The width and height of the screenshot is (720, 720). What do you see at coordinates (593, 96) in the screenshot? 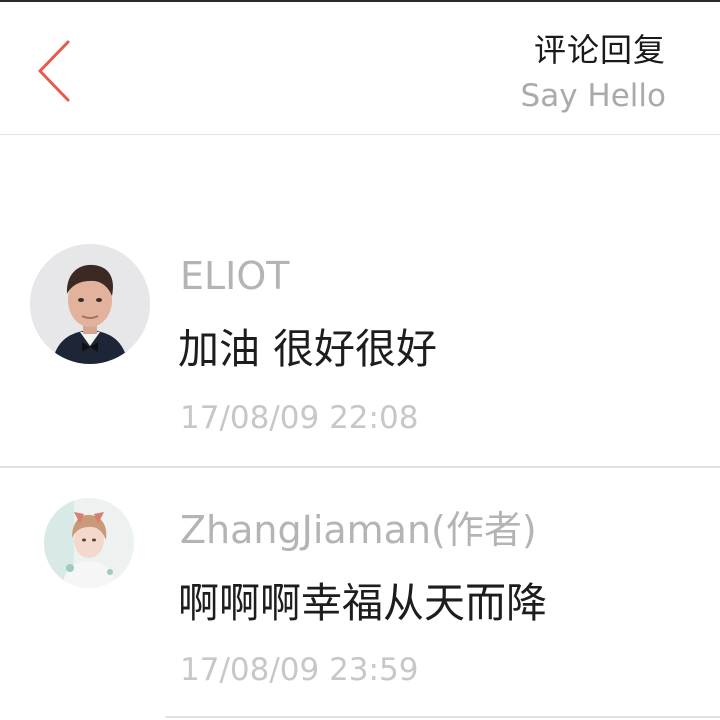
I see `page-subtitle: Say Hello` at bounding box center [593, 96].